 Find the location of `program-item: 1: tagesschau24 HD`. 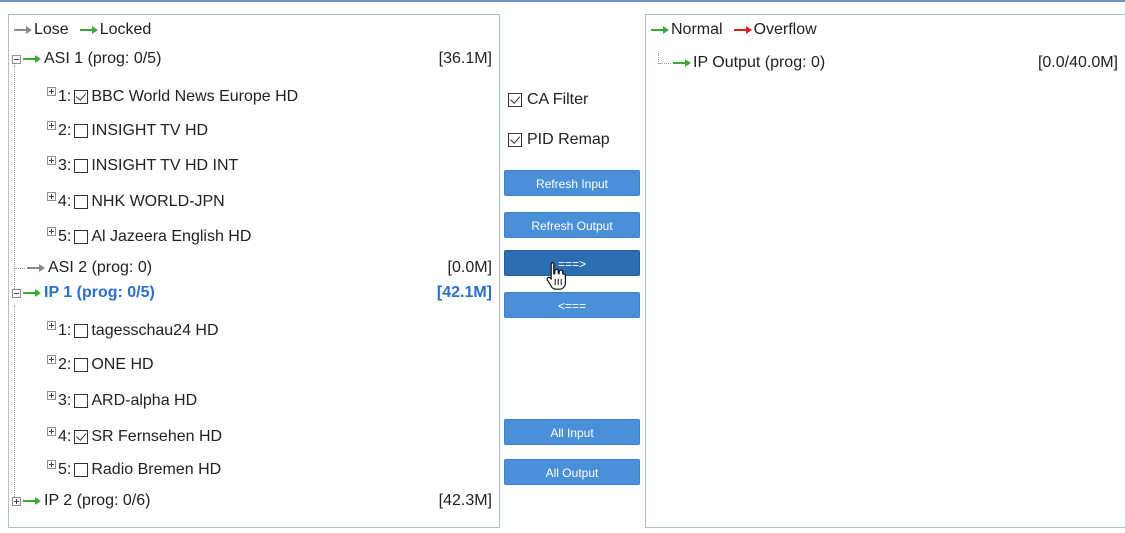

program-item: 1: tagesschau24 HD is located at coordinates (267, 331).